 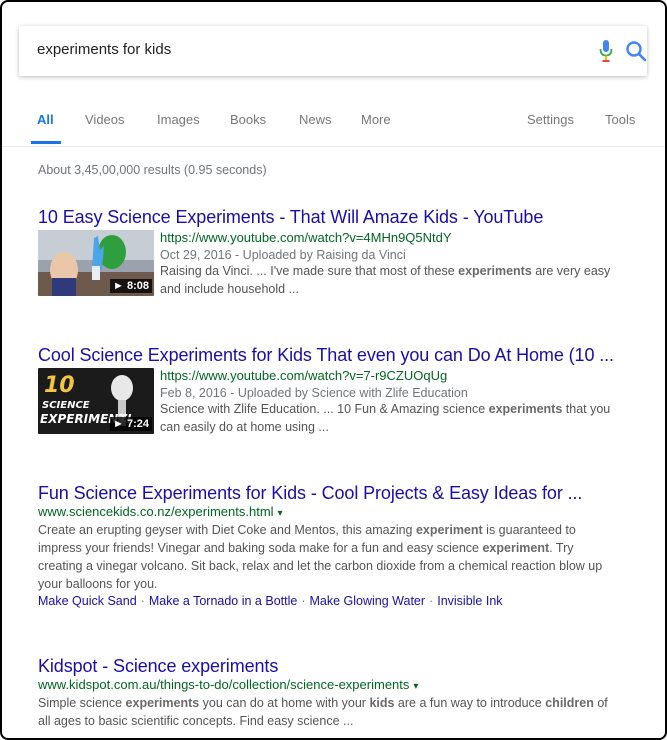 I want to click on tab-images: Images, so click(x=178, y=119).